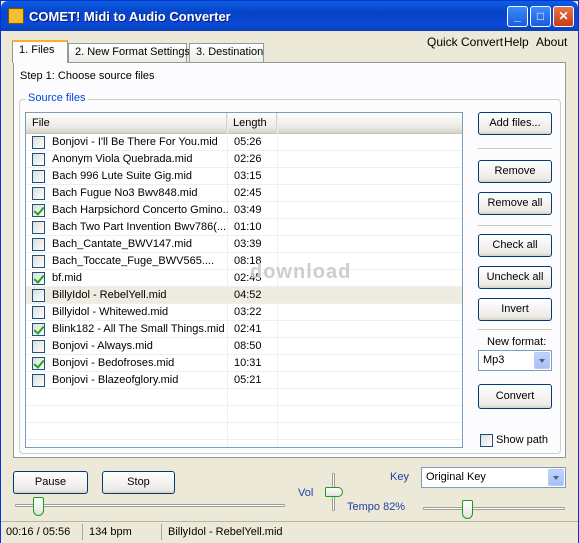 This screenshot has height=543, width=579. Describe the element at coordinates (248, 176) in the screenshot. I see `file-length: 03:15` at that location.